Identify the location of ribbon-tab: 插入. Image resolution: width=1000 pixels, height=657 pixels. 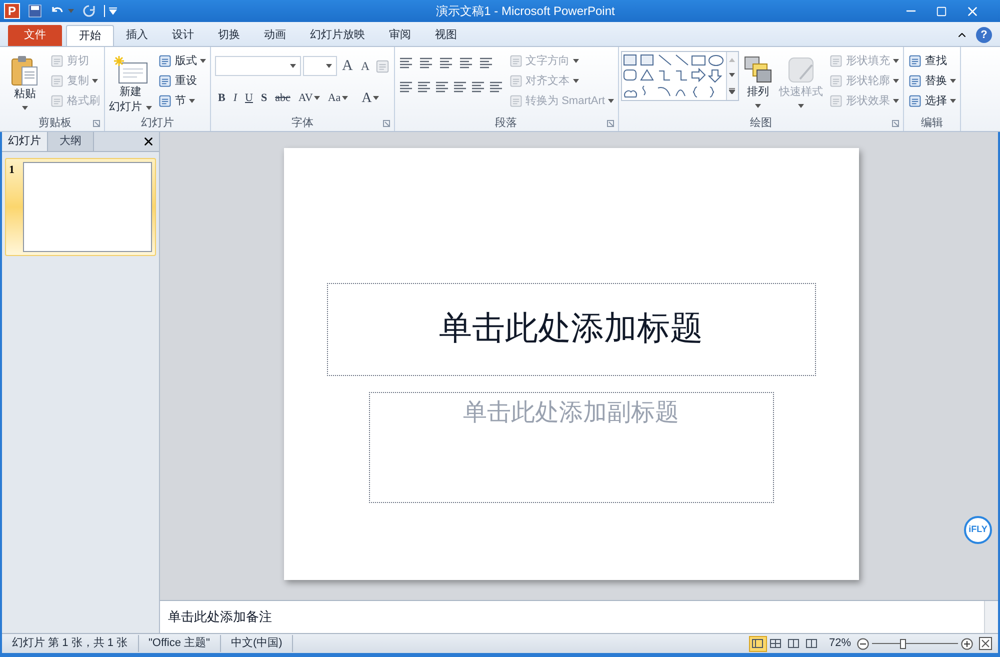
(137, 35).